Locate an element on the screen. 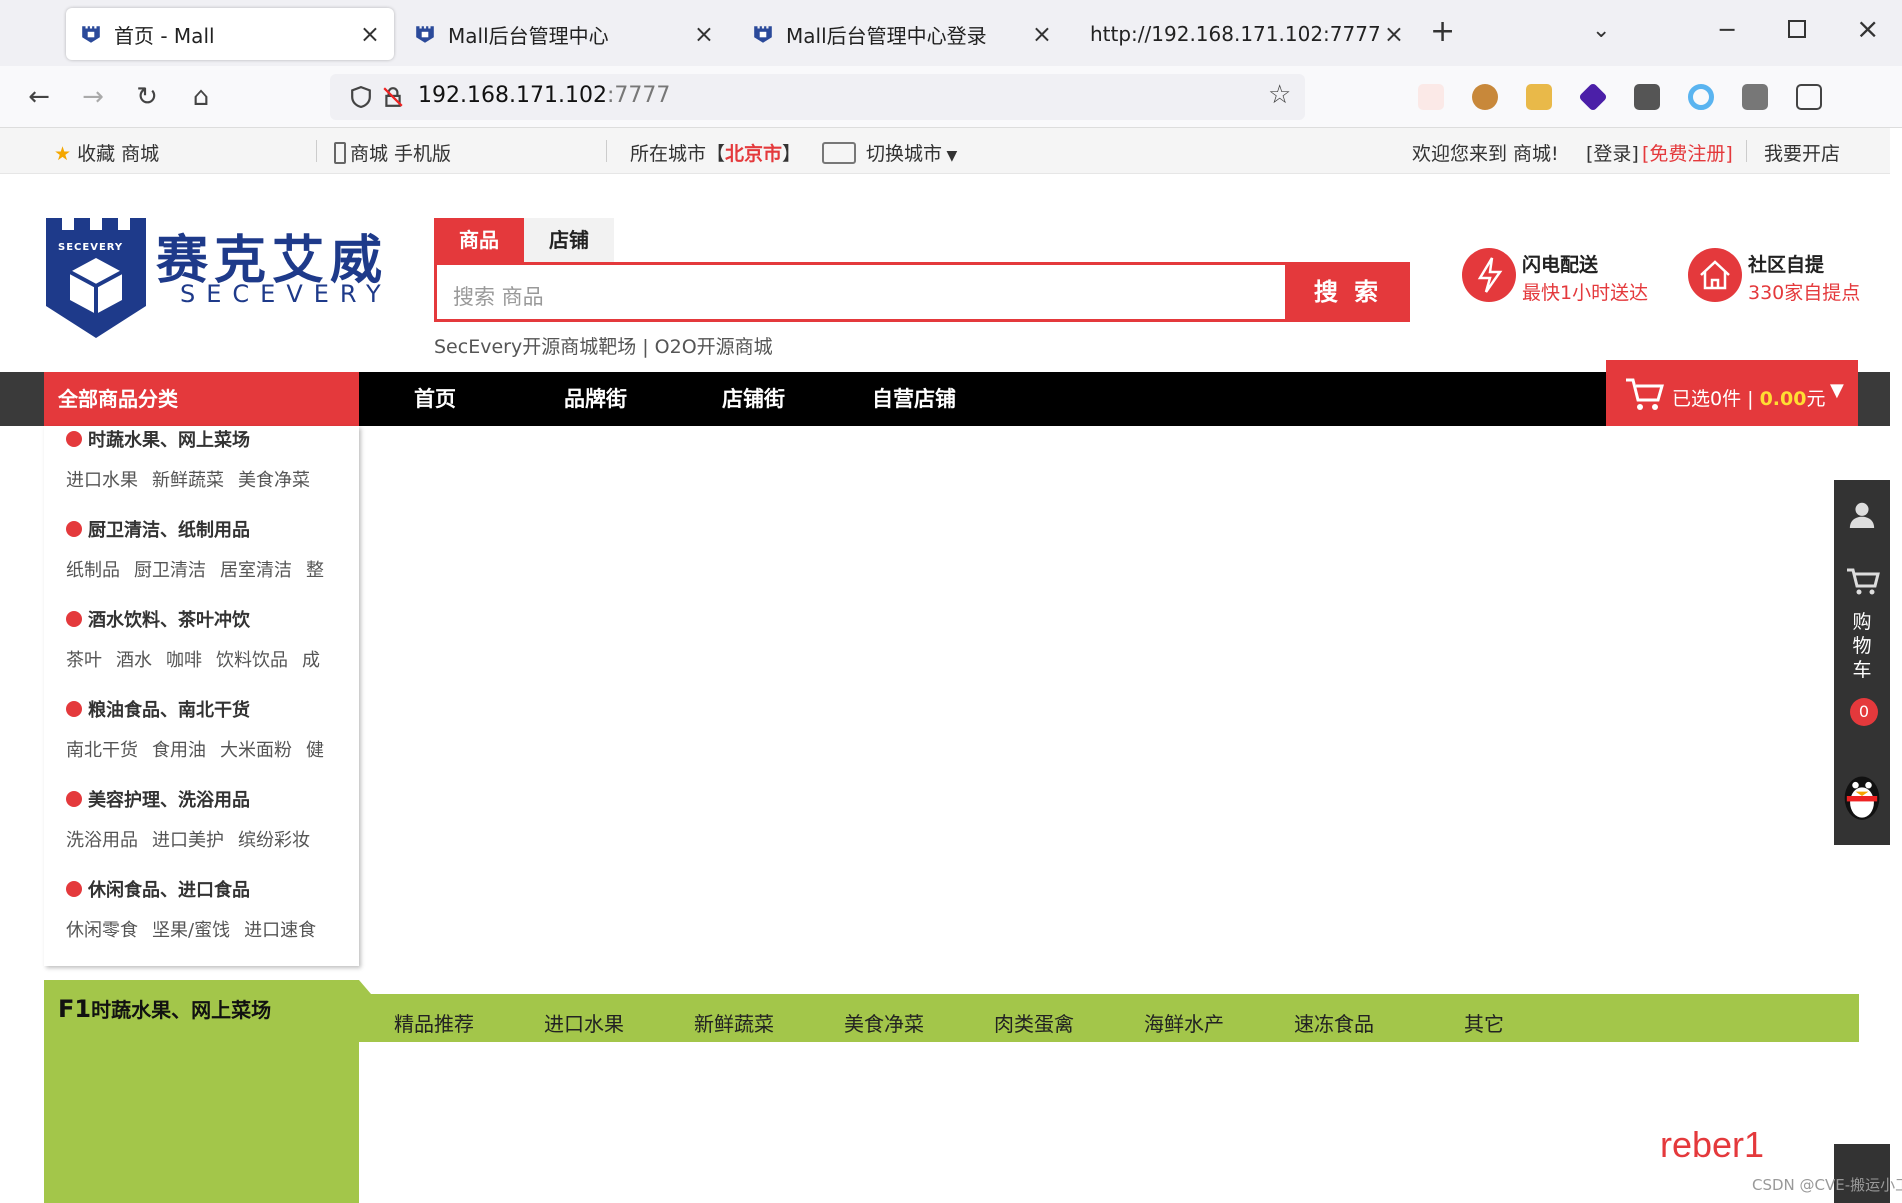 The height and width of the screenshot is (1203, 1902). nav-home: 首页 is located at coordinates (435, 399).